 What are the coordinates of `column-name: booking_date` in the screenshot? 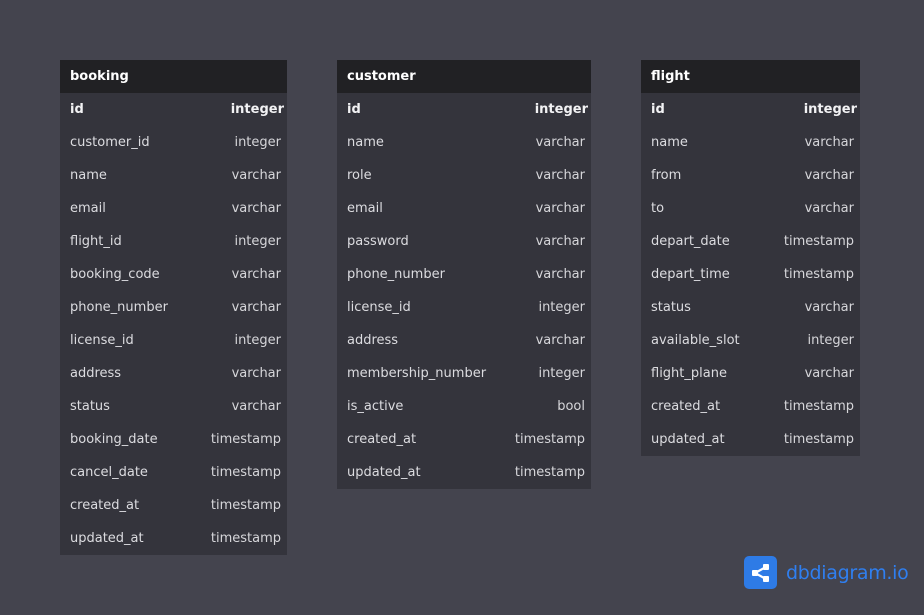 It's located at (114, 439).